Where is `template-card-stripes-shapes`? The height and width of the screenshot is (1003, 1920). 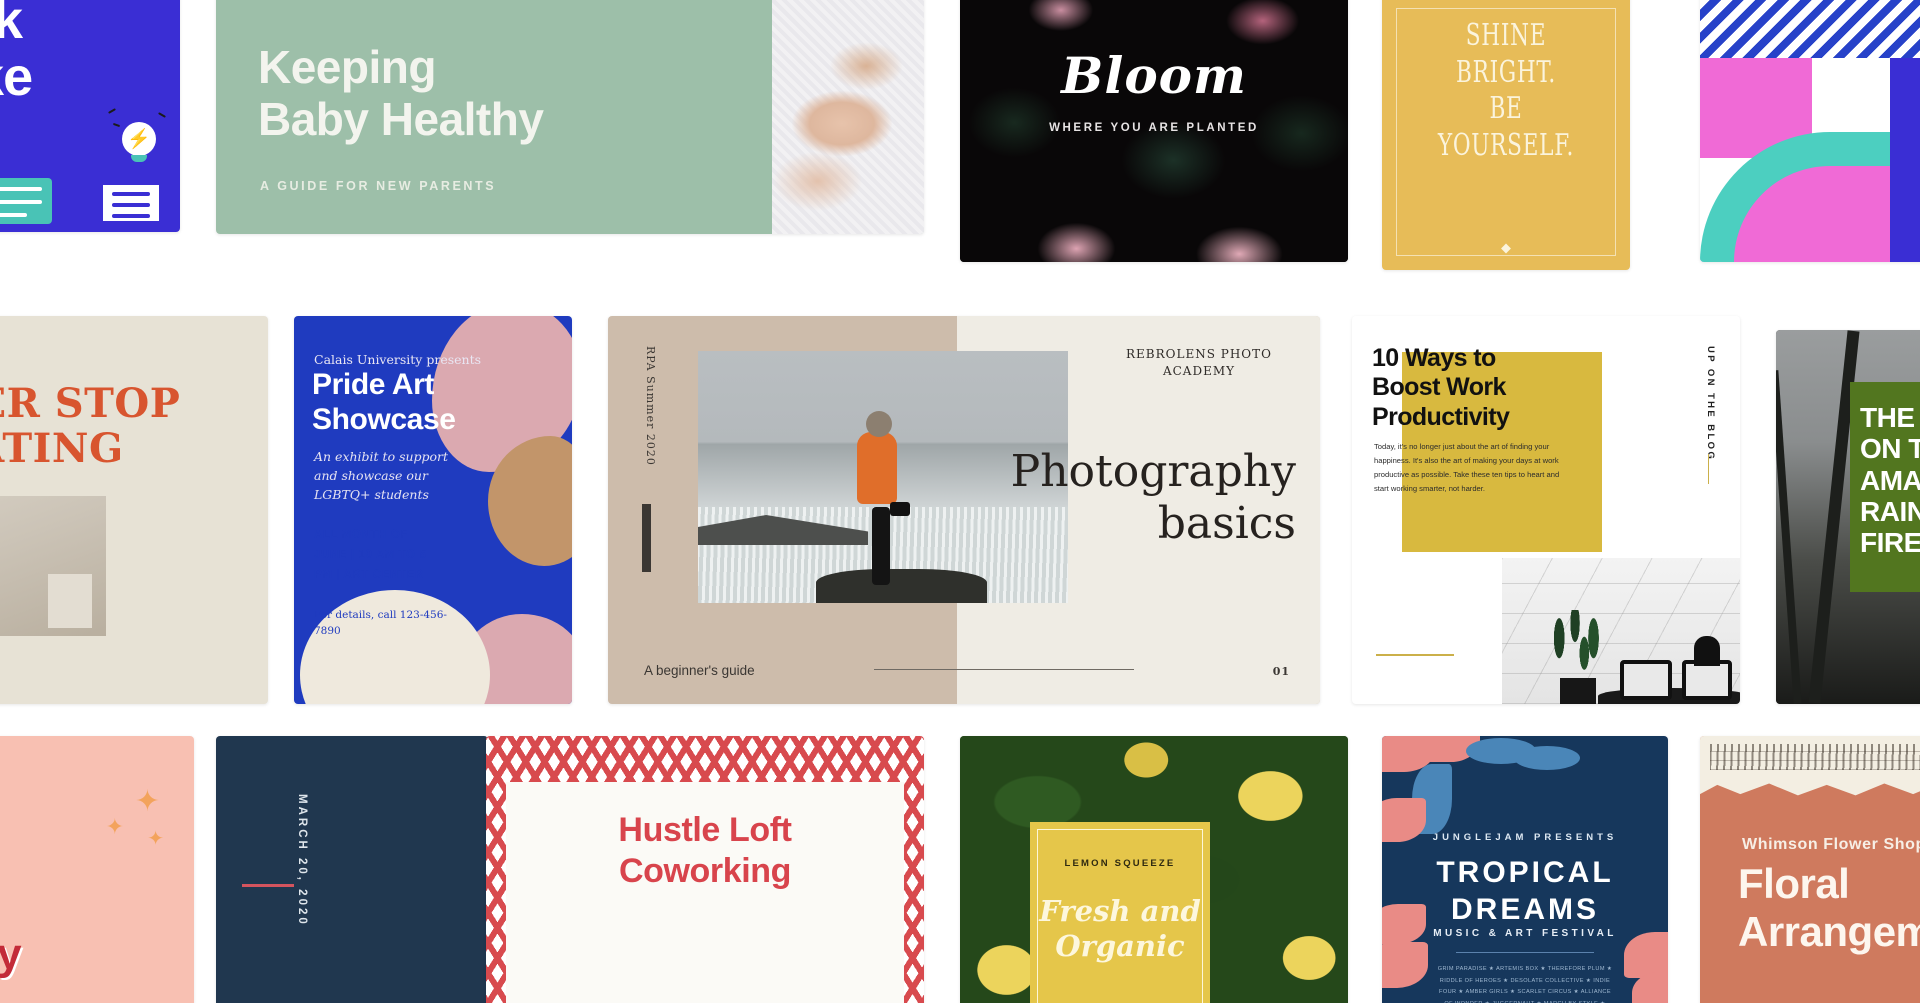 template-card-stripes-shapes is located at coordinates (1810, 131).